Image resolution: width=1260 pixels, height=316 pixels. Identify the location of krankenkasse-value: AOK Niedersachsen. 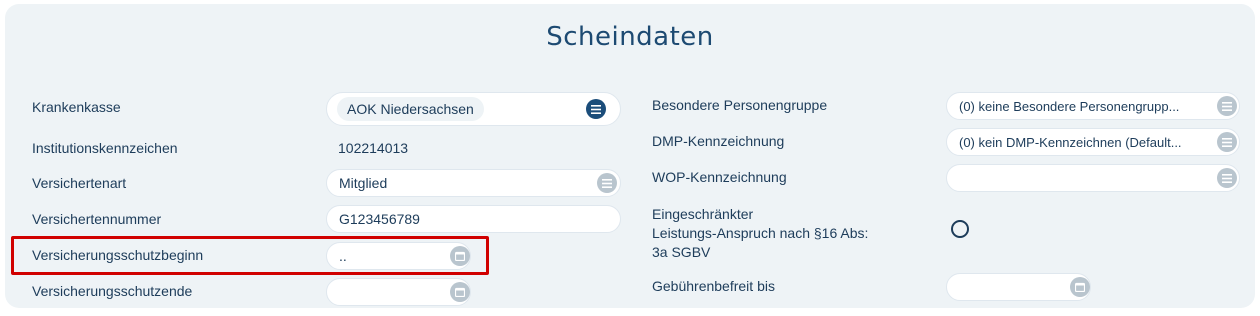
(410, 109).